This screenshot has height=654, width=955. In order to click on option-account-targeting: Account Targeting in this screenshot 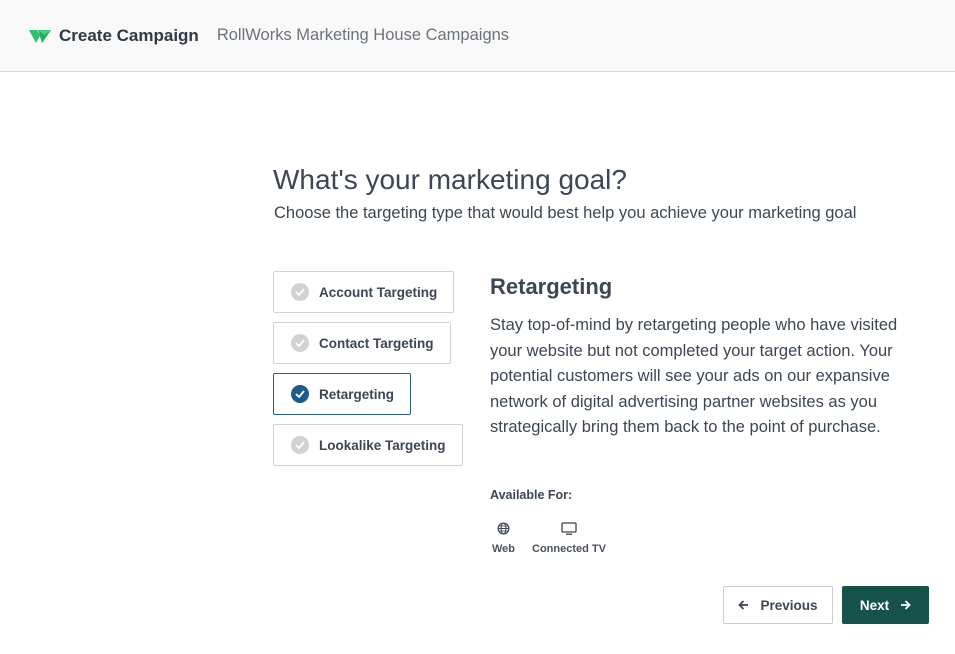, I will do `click(364, 292)`.